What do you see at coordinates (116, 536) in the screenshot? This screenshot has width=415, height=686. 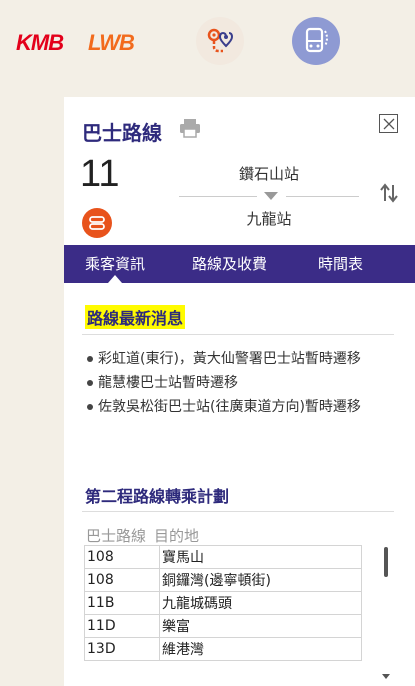 I see `col-route-header: 巴士路線` at bounding box center [116, 536].